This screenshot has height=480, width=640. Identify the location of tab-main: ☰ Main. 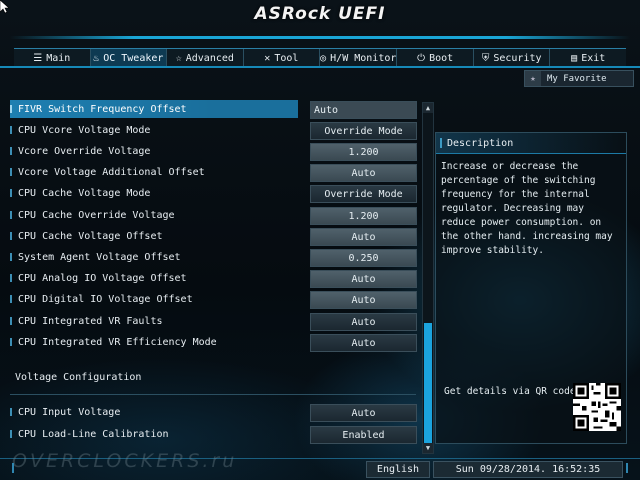
(52, 58).